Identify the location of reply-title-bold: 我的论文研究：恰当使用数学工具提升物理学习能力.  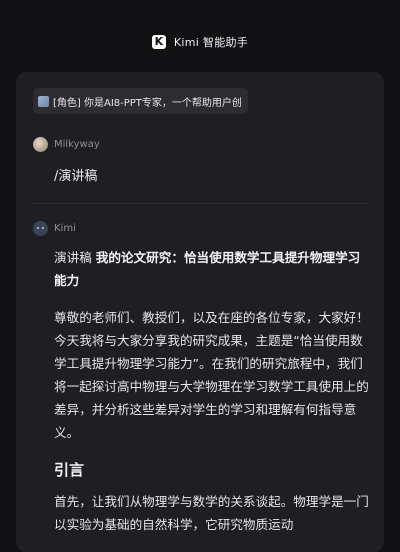
(207, 269).